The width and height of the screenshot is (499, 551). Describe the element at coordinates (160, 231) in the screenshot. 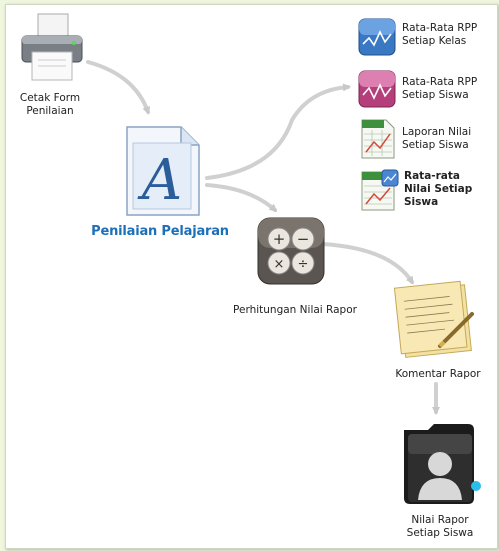

I see `penilaian-pelajaran-label: Penilaian Pelajaran` at that location.